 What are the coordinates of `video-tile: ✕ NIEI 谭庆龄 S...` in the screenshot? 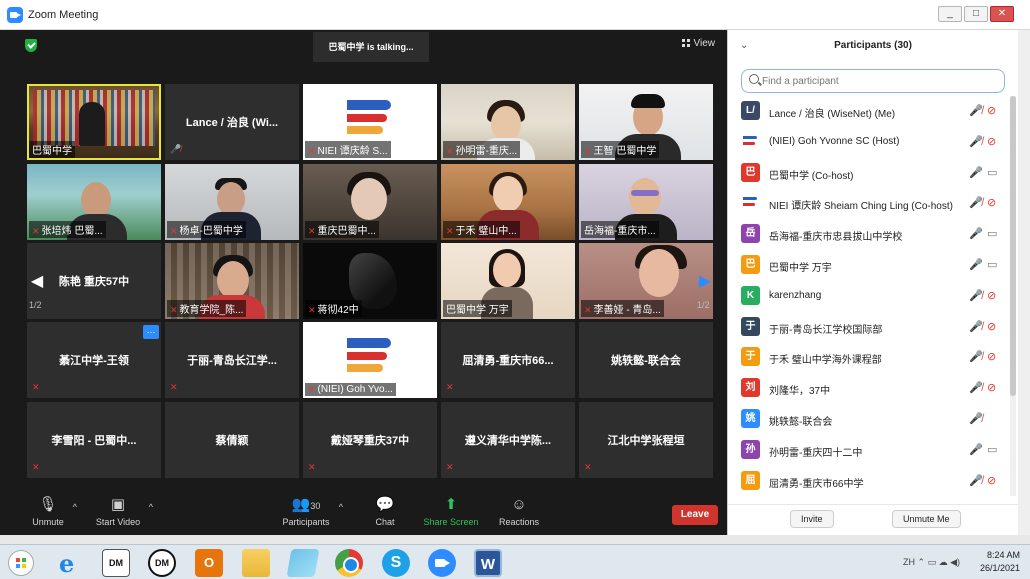 It's located at (370, 122).